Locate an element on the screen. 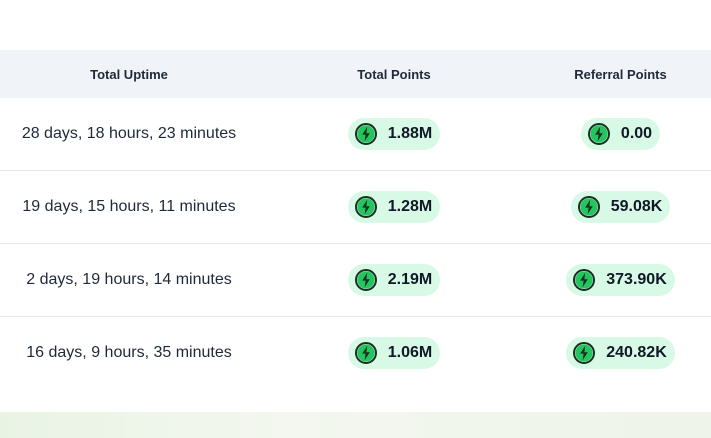 Image resolution: width=711 pixels, height=438 pixels. header-total-uptime: Total Uptime is located at coordinates (129, 74).